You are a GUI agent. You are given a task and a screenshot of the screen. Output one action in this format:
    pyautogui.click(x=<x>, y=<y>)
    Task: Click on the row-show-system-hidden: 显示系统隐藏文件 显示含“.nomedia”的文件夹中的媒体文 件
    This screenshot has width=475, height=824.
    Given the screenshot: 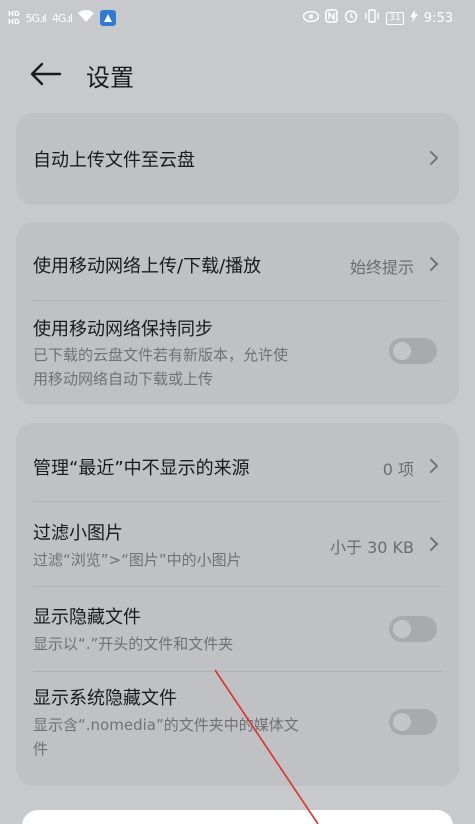 What is the action you would take?
    pyautogui.click(x=237, y=729)
    